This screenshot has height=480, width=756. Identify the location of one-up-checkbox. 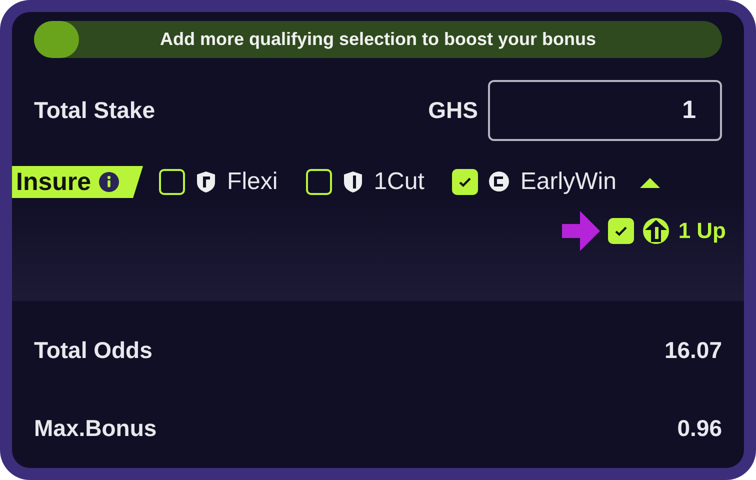
(621, 231).